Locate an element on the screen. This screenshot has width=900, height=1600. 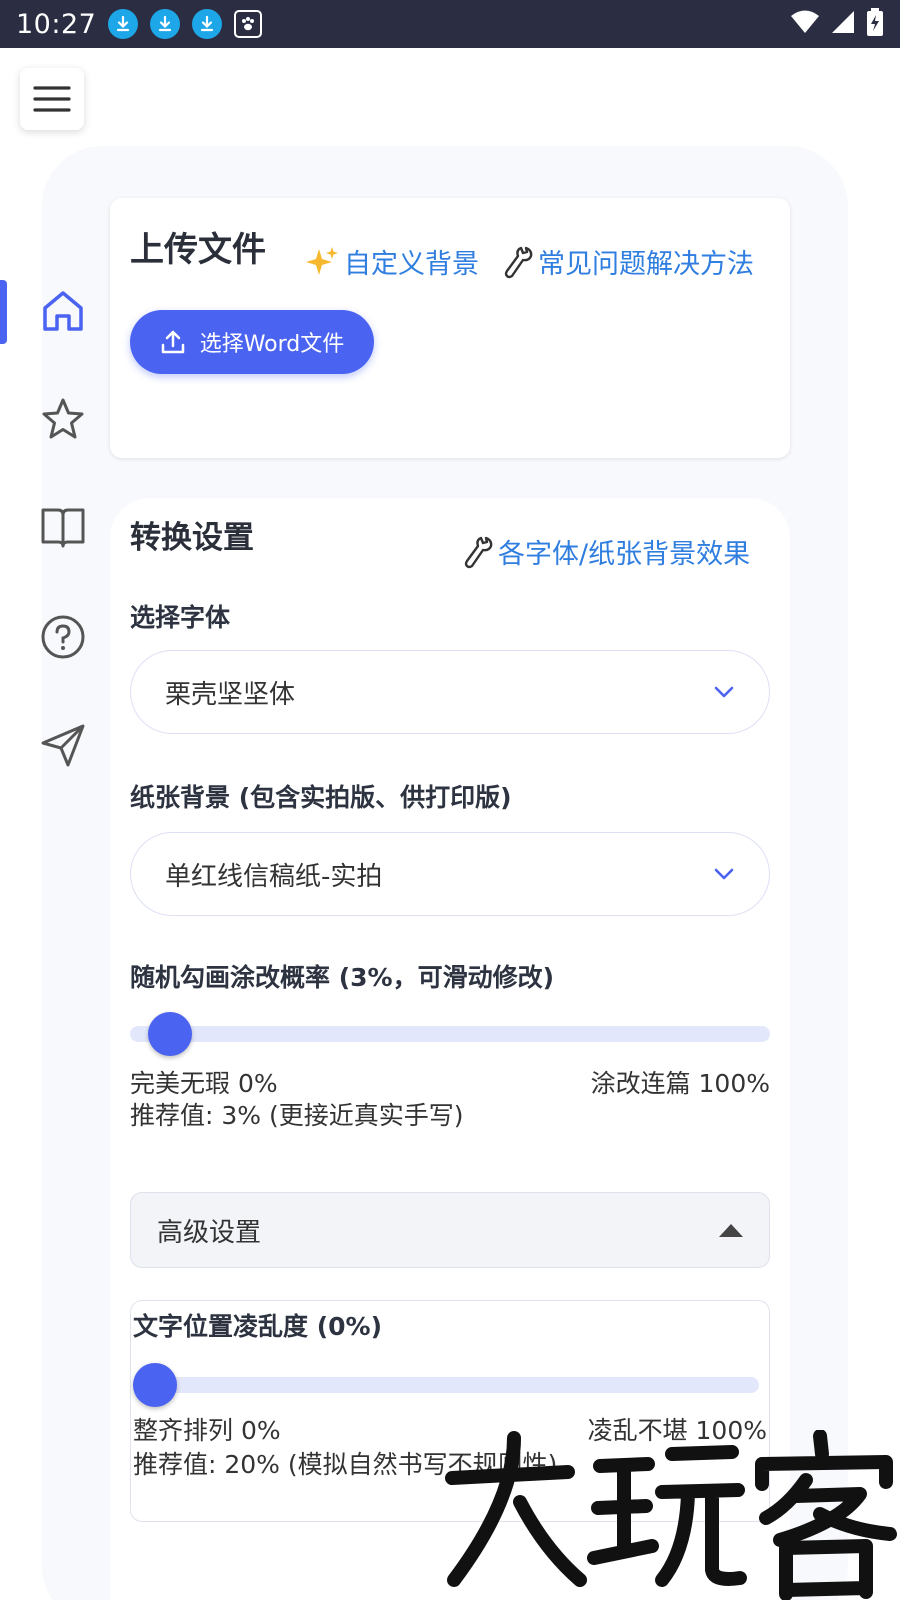
home-icon is located at coordinates (63, 311).